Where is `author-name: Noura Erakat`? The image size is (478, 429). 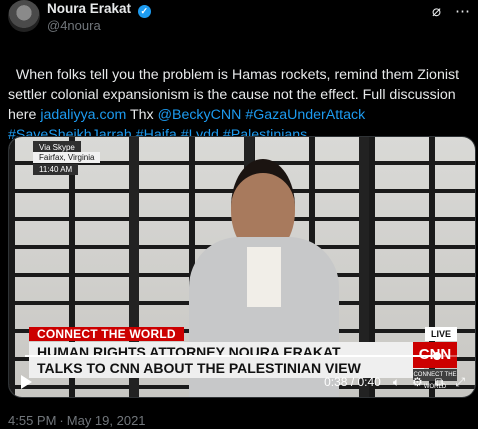
author-name: Noura Erakat is located at coordinates (89, 8).